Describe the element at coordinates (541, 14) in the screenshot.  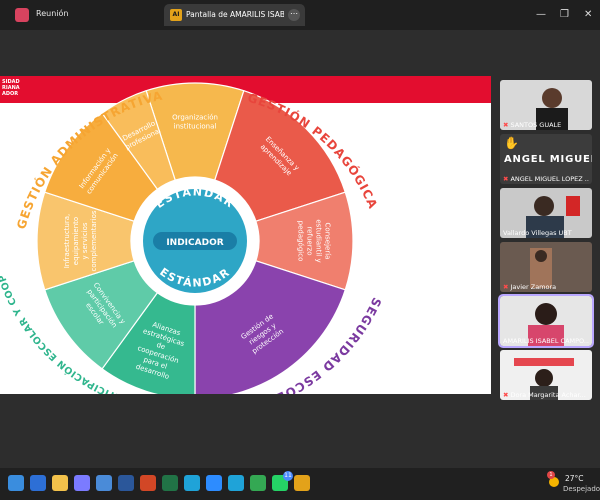
I see `minimize-button: —` at that location.